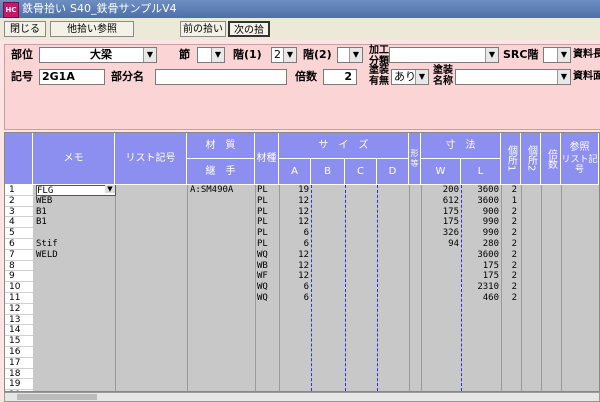  What do you see at coordinates (302, 331) in the screenshot?
I see `table-row: 14` at bounding box center [302, 331].